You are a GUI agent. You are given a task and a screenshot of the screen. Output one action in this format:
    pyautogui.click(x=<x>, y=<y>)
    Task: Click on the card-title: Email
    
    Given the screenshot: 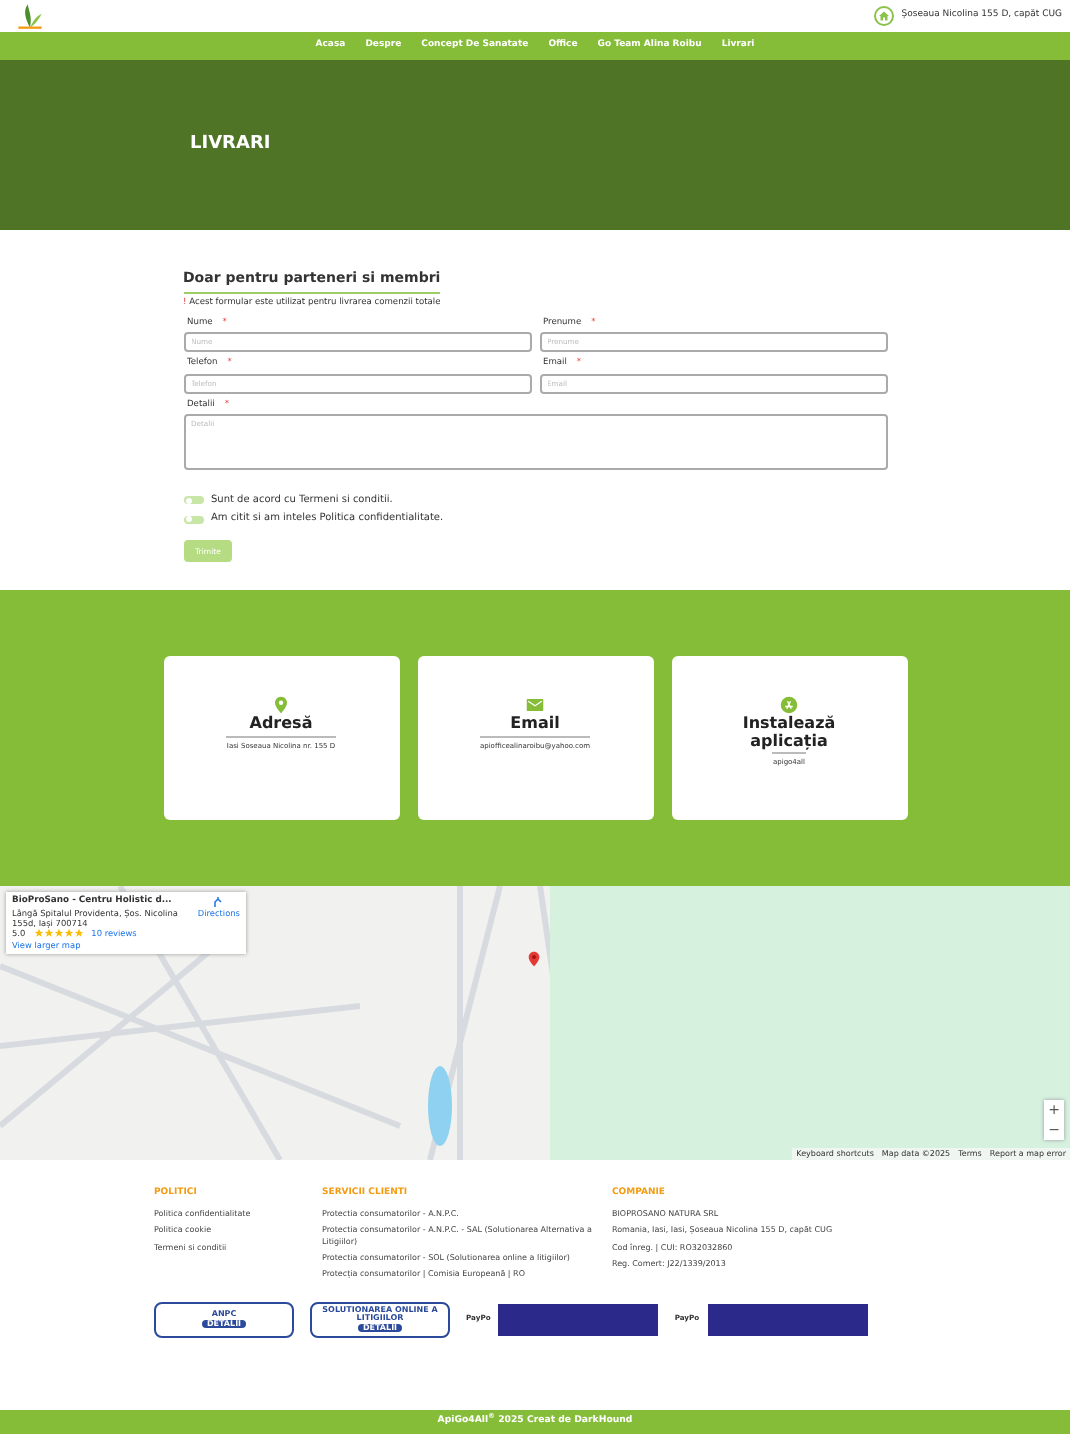 What is the action you would take?
    pyautogui.click(x=535, y=725)
    